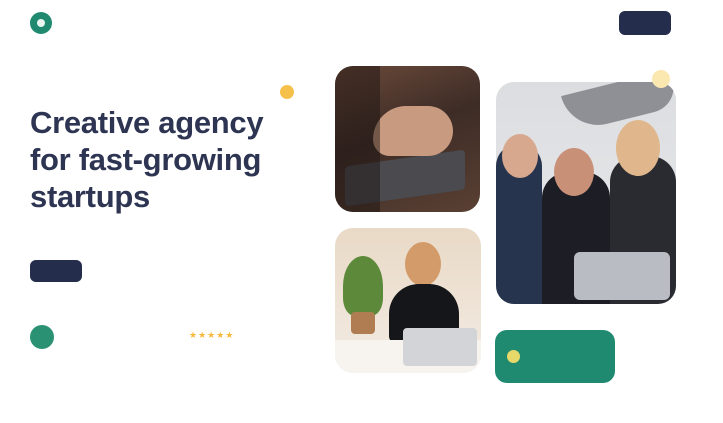  I want to click on header-cta-button, so click(645, 23).